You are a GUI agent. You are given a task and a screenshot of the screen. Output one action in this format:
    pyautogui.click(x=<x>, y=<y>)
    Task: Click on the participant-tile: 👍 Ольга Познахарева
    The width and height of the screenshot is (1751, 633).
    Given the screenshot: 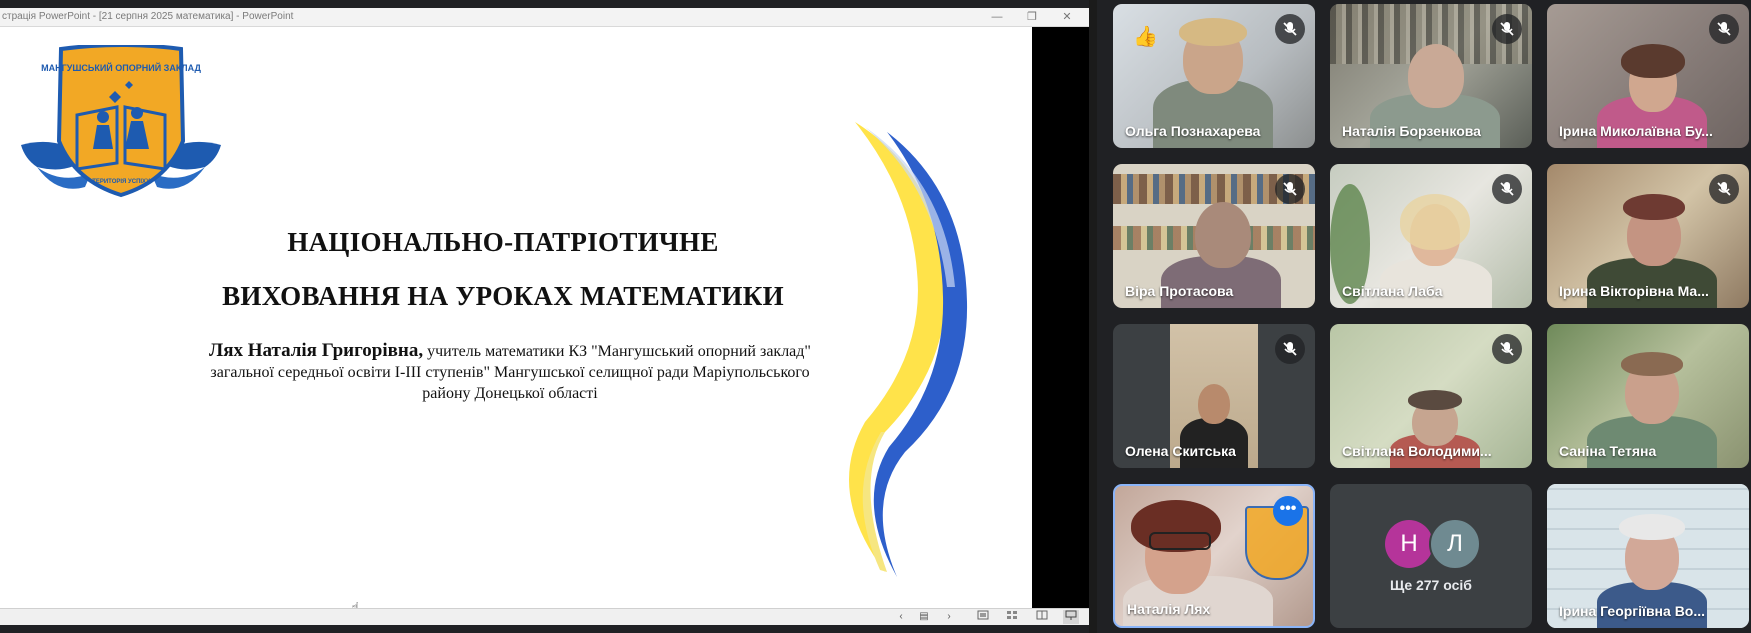 What is the action you would take?
    pyautogui.click(x=1214, y=76)
    